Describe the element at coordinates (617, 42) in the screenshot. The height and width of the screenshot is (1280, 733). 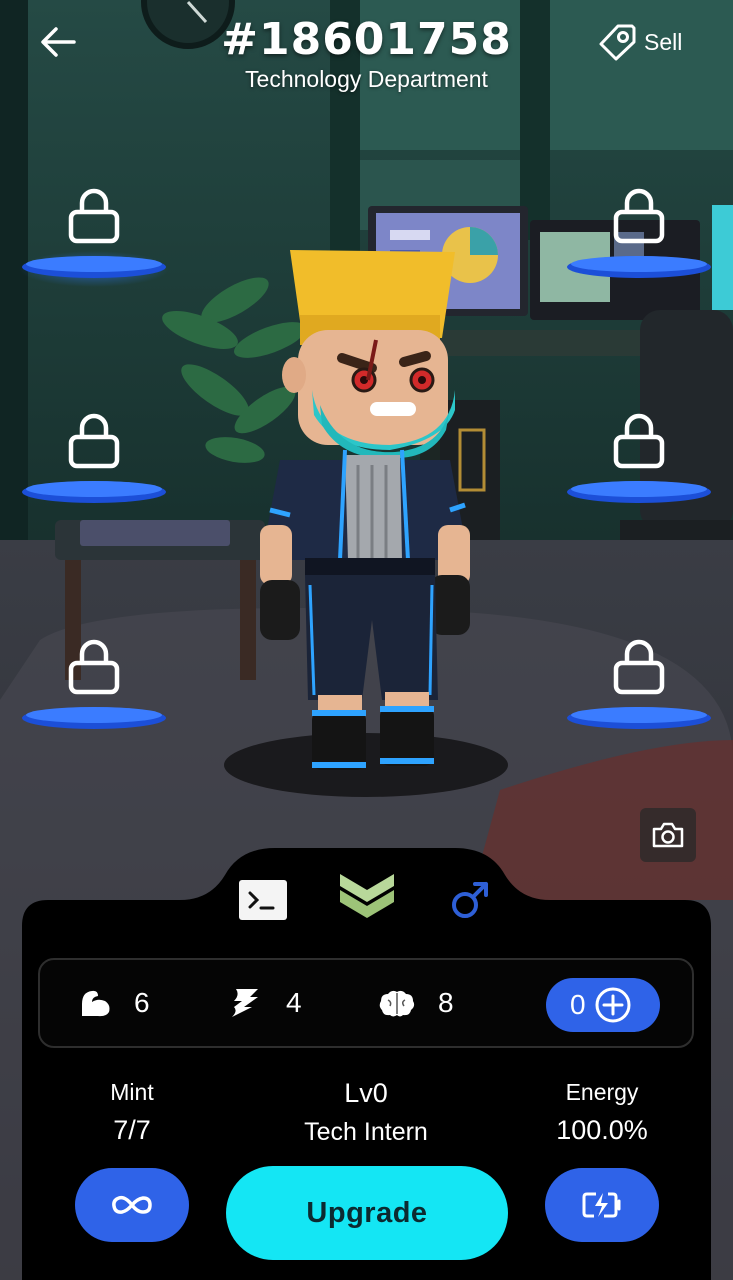
I see `price-tag-icon` at that location.